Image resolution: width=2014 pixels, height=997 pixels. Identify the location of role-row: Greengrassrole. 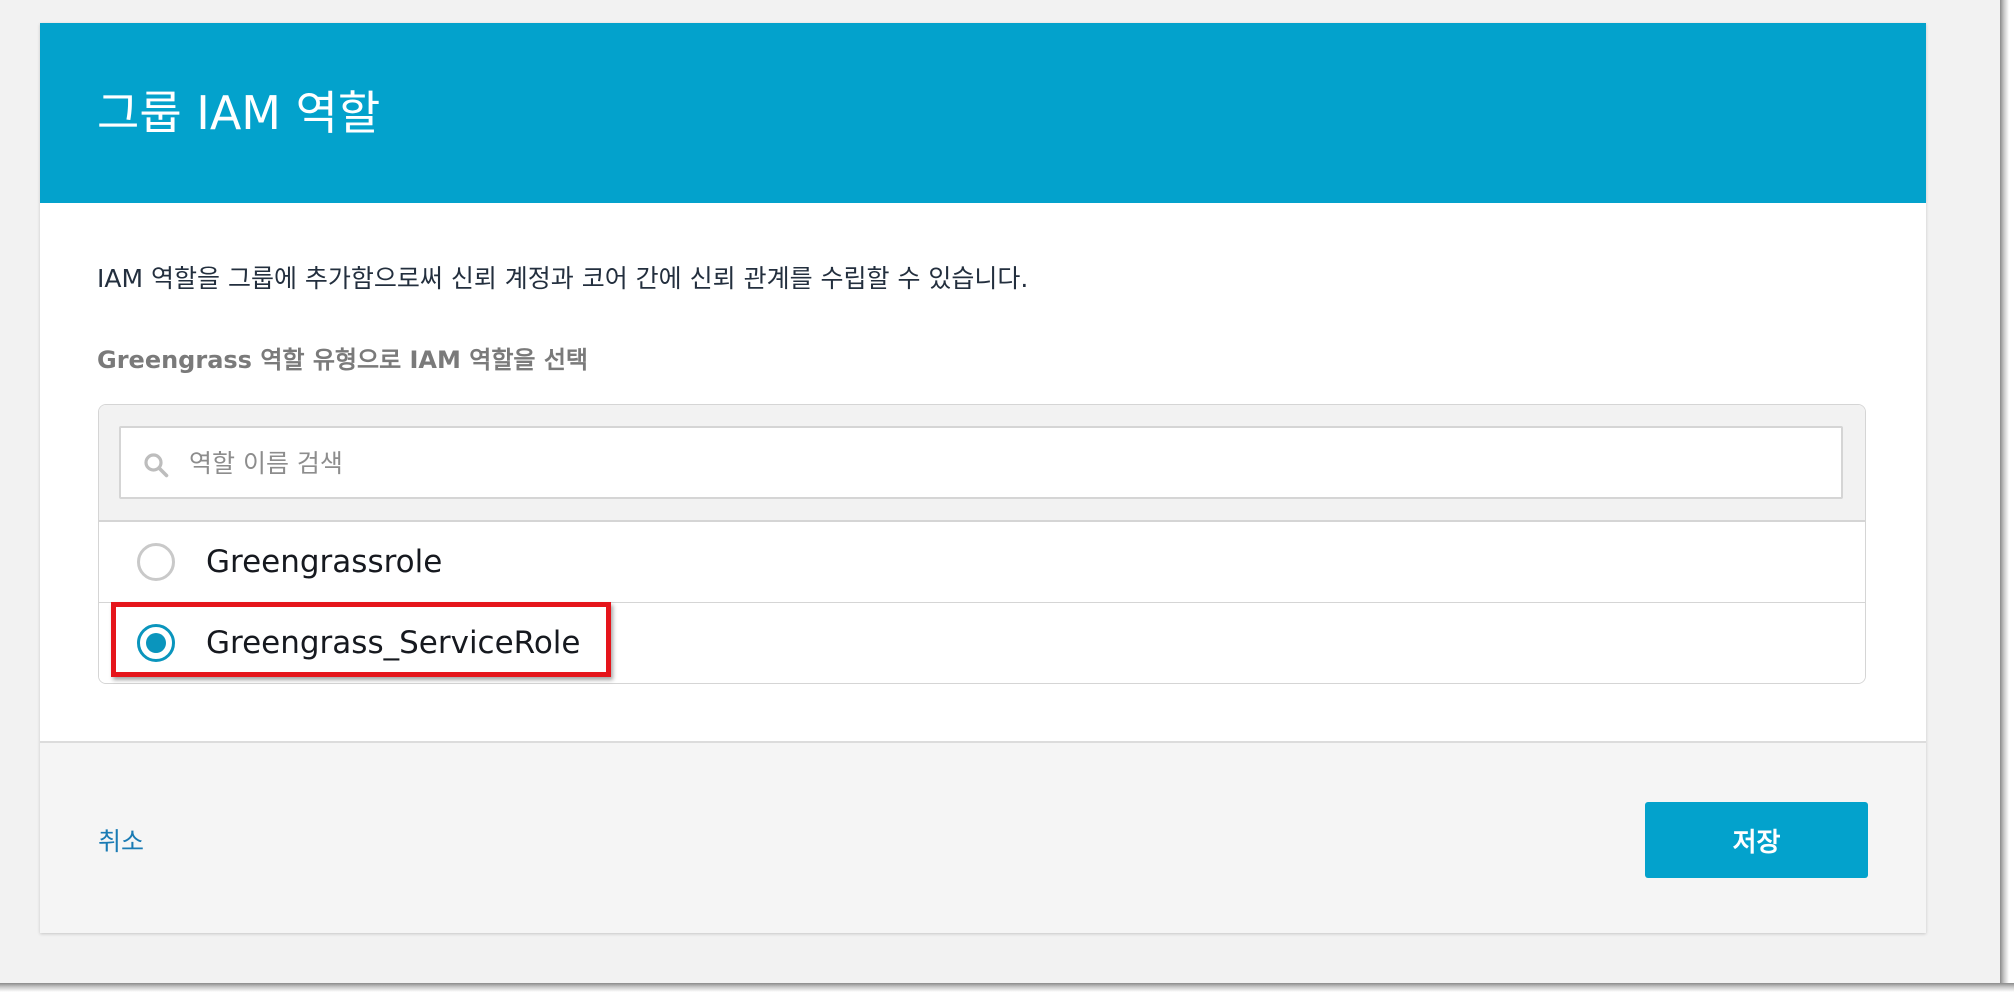
(982, 562).